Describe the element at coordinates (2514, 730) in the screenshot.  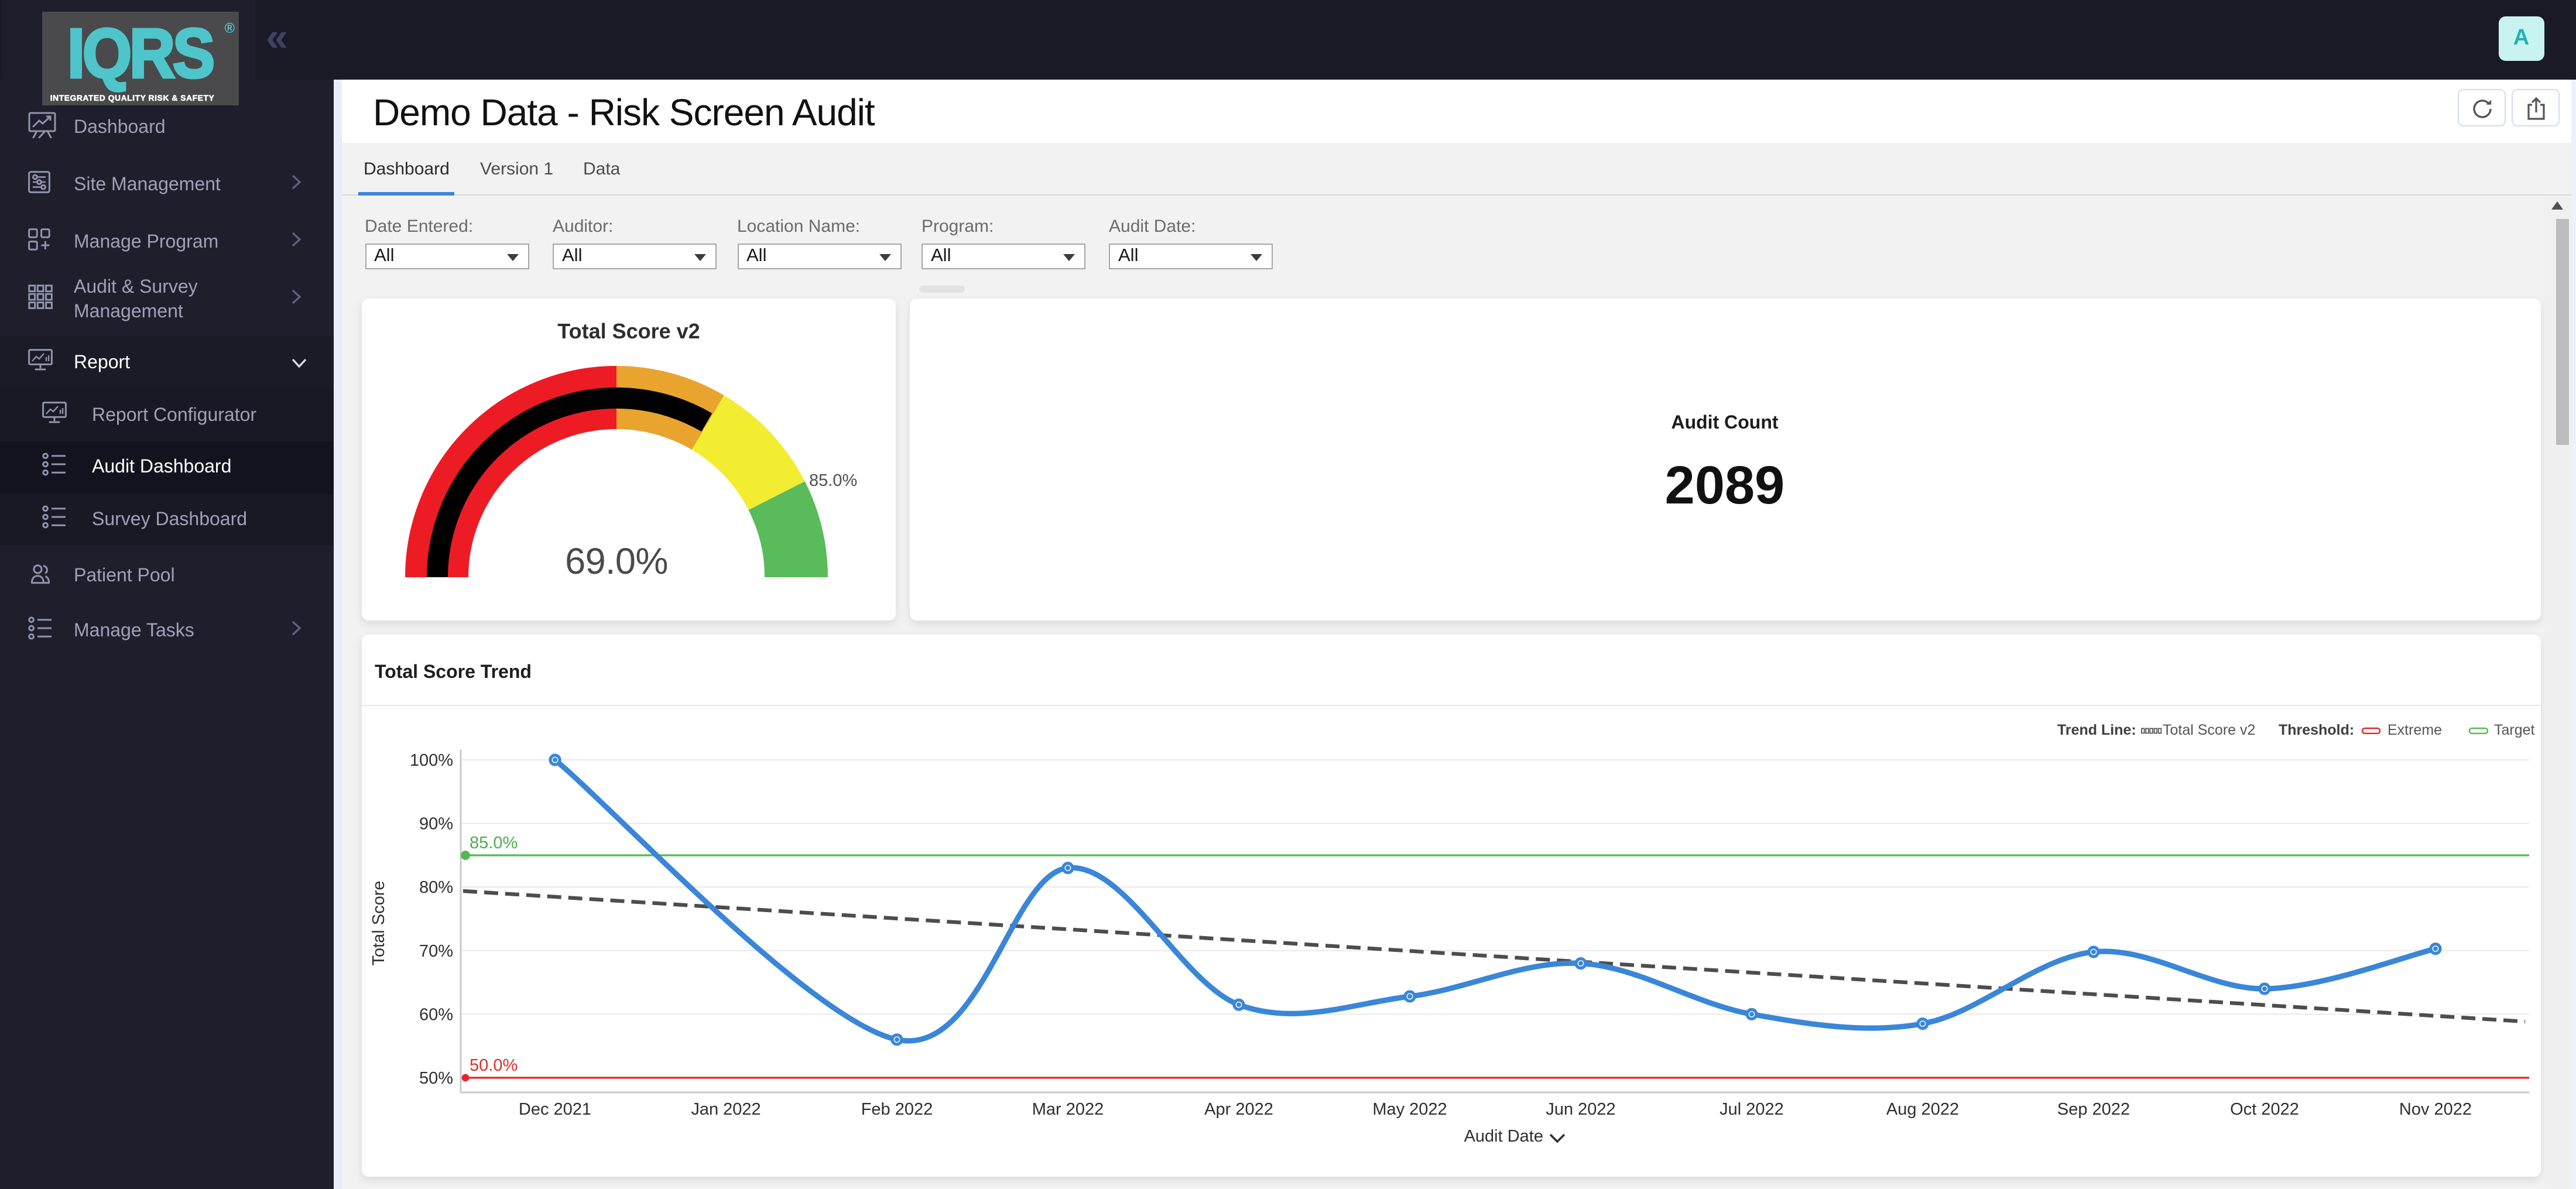
I see `svg-text: Target` at that location.